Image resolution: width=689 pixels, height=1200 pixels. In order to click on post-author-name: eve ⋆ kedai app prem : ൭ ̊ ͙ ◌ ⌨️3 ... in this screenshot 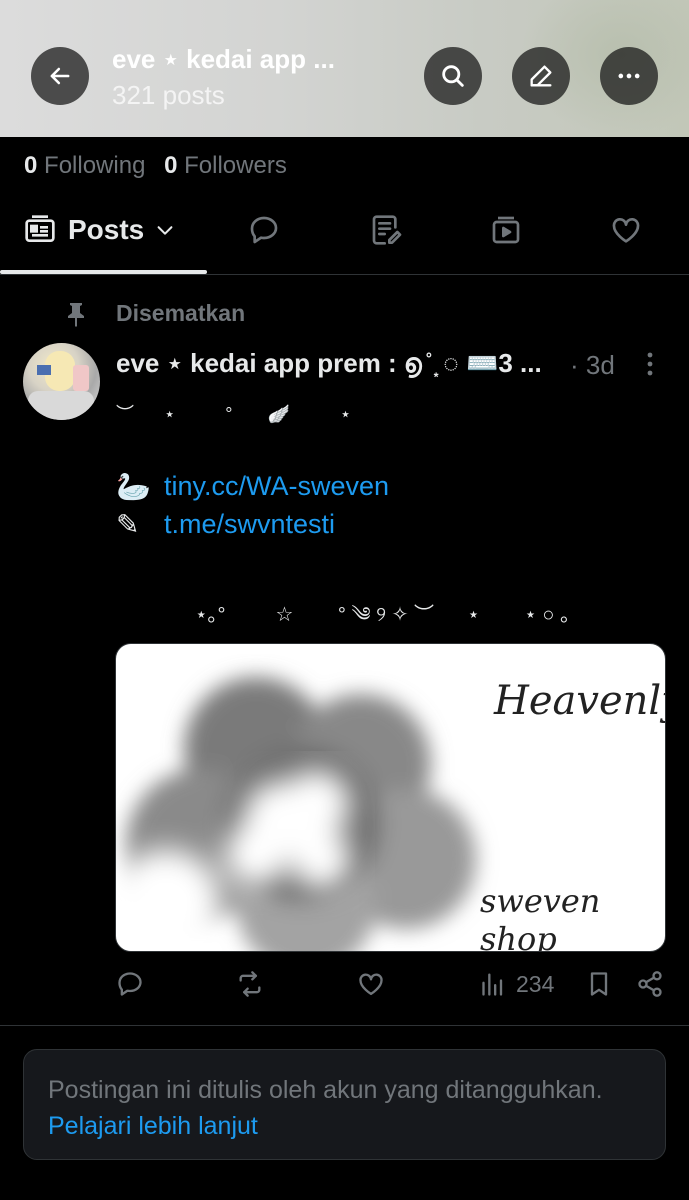, I will do `click(329, 364)`.